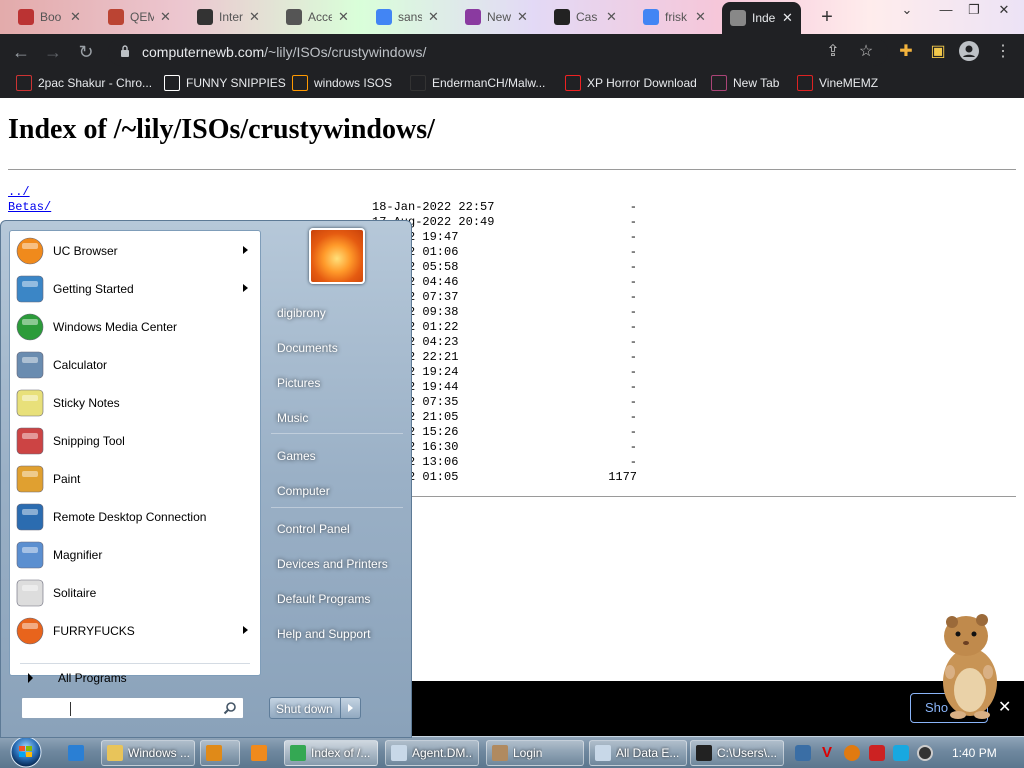  Describe the element at coordinates (852, 753) in the screenshot. I see `tray-search-icon` at that location.